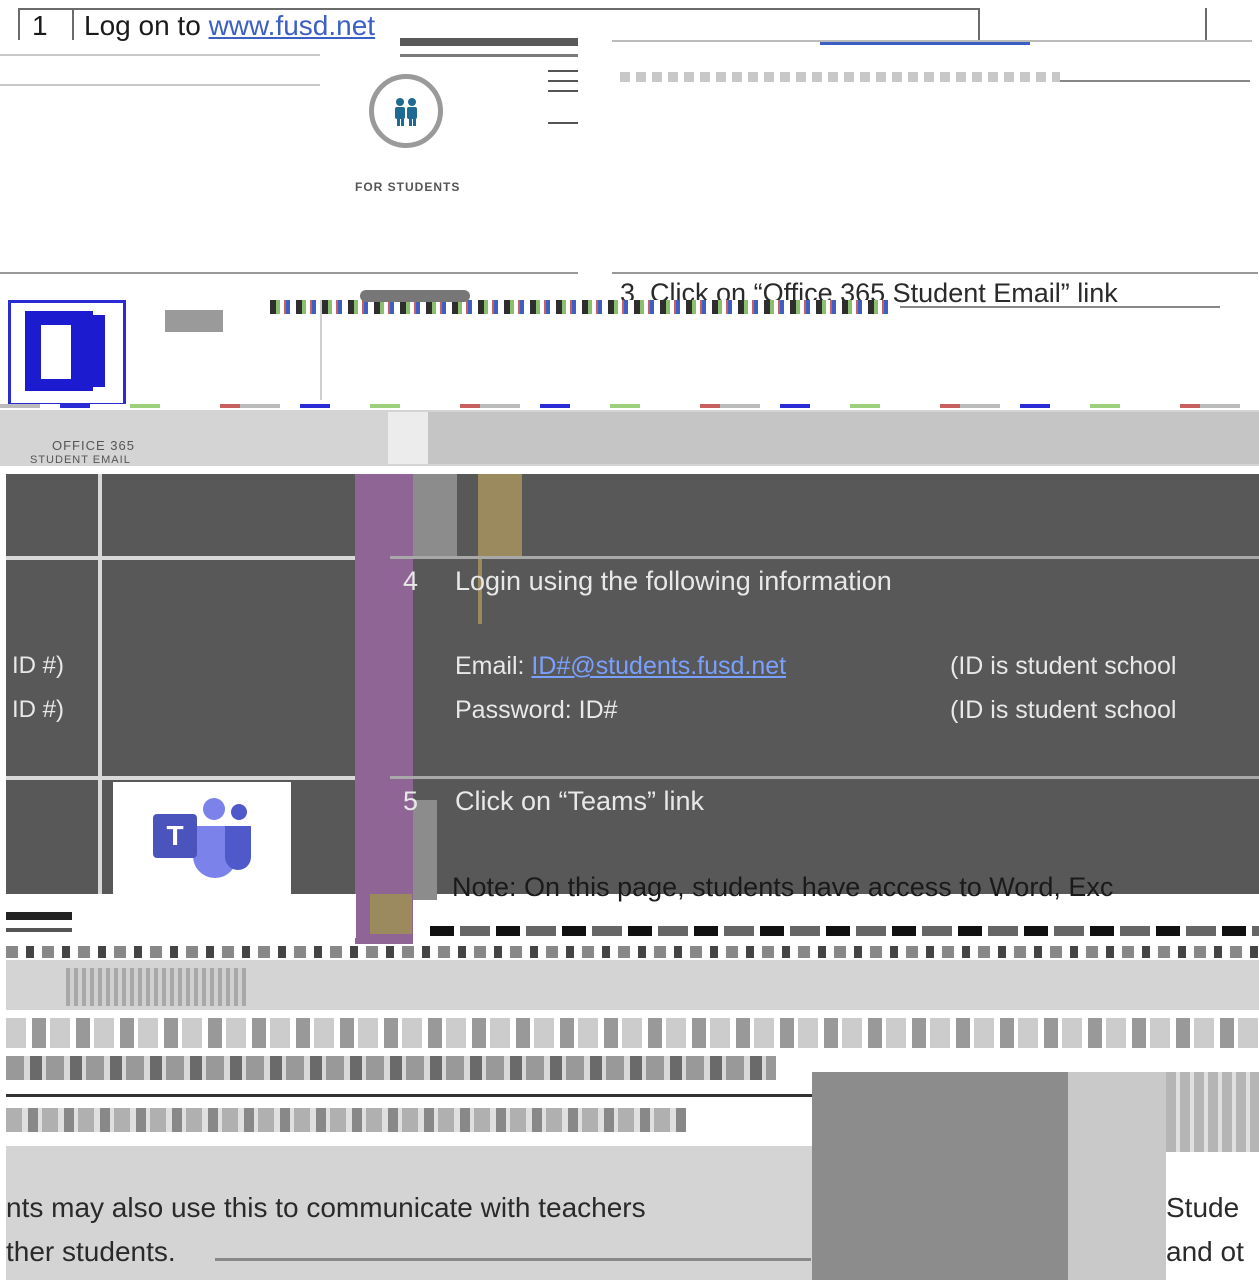  I want to click on pill-shape, so click(415, 296).